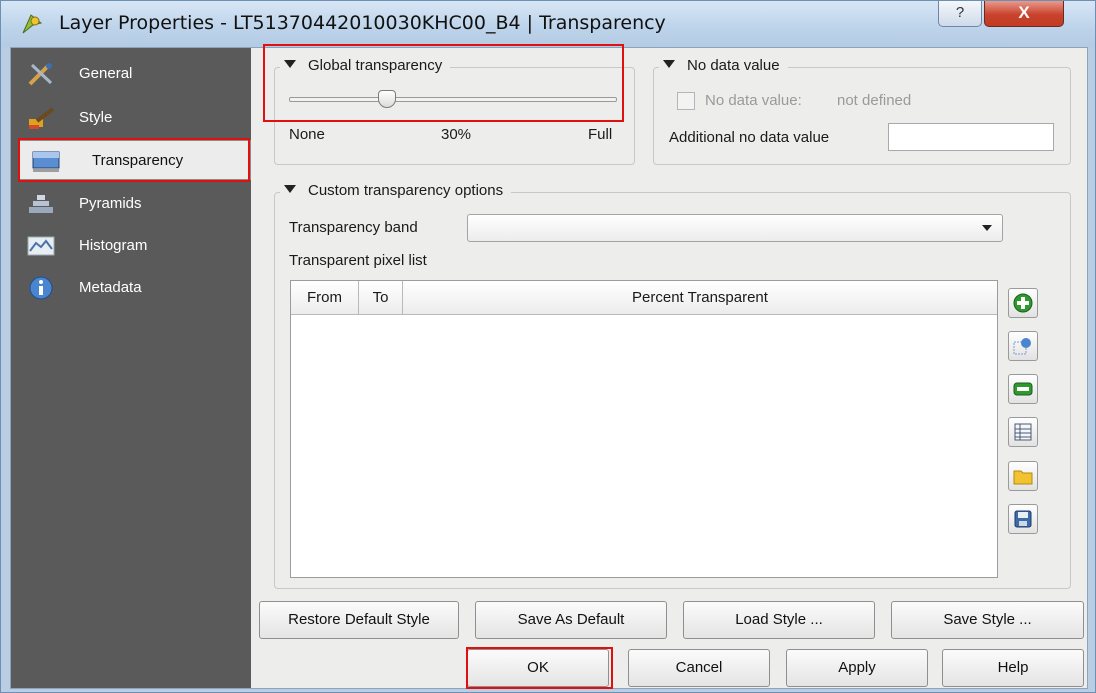 Image resolution: width=1096 pixels, height=693 pixels. I want to click on sidebar-item-label: General, so click(106, 73).